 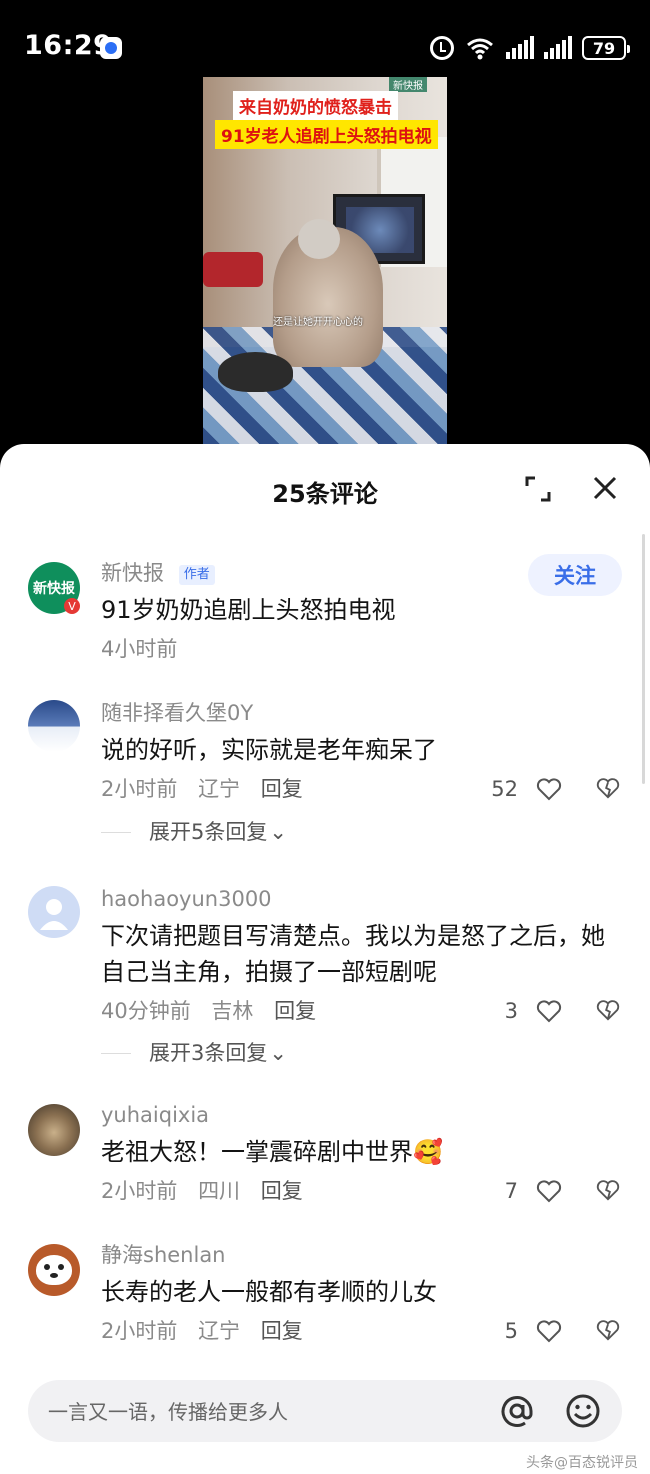 I want to click on expand-replies-button: 展开3条回复⌄, so click(x=194, y=1053).